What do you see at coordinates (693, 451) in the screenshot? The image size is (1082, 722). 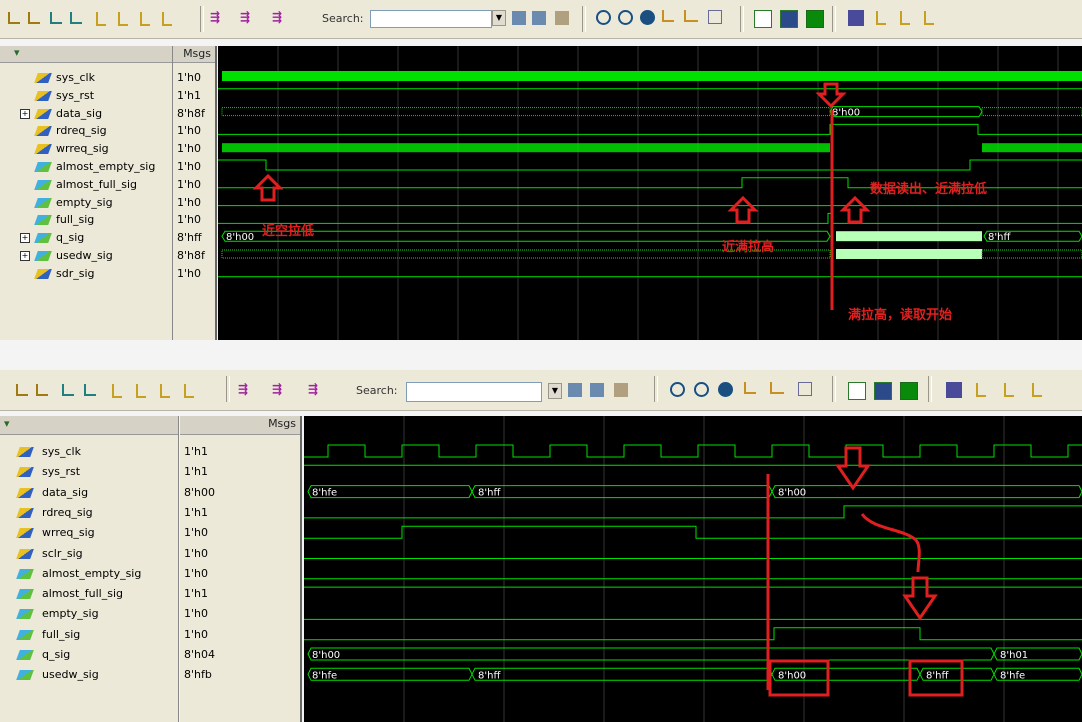 I see `sys-clk-wave` at bounding box center [693, 451].